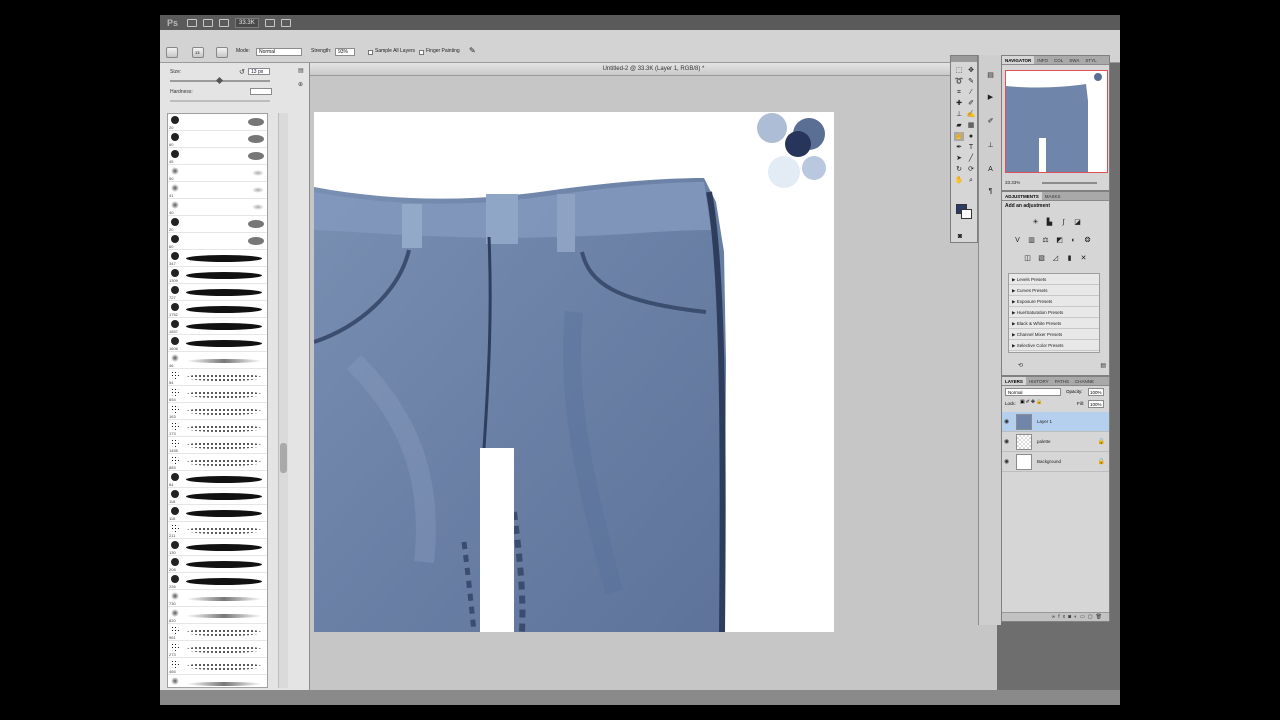  What do you see at coordinates (217, 547) in the screenshot?
I see `brush-preset-item: 130` at bounding box center [217, 547].